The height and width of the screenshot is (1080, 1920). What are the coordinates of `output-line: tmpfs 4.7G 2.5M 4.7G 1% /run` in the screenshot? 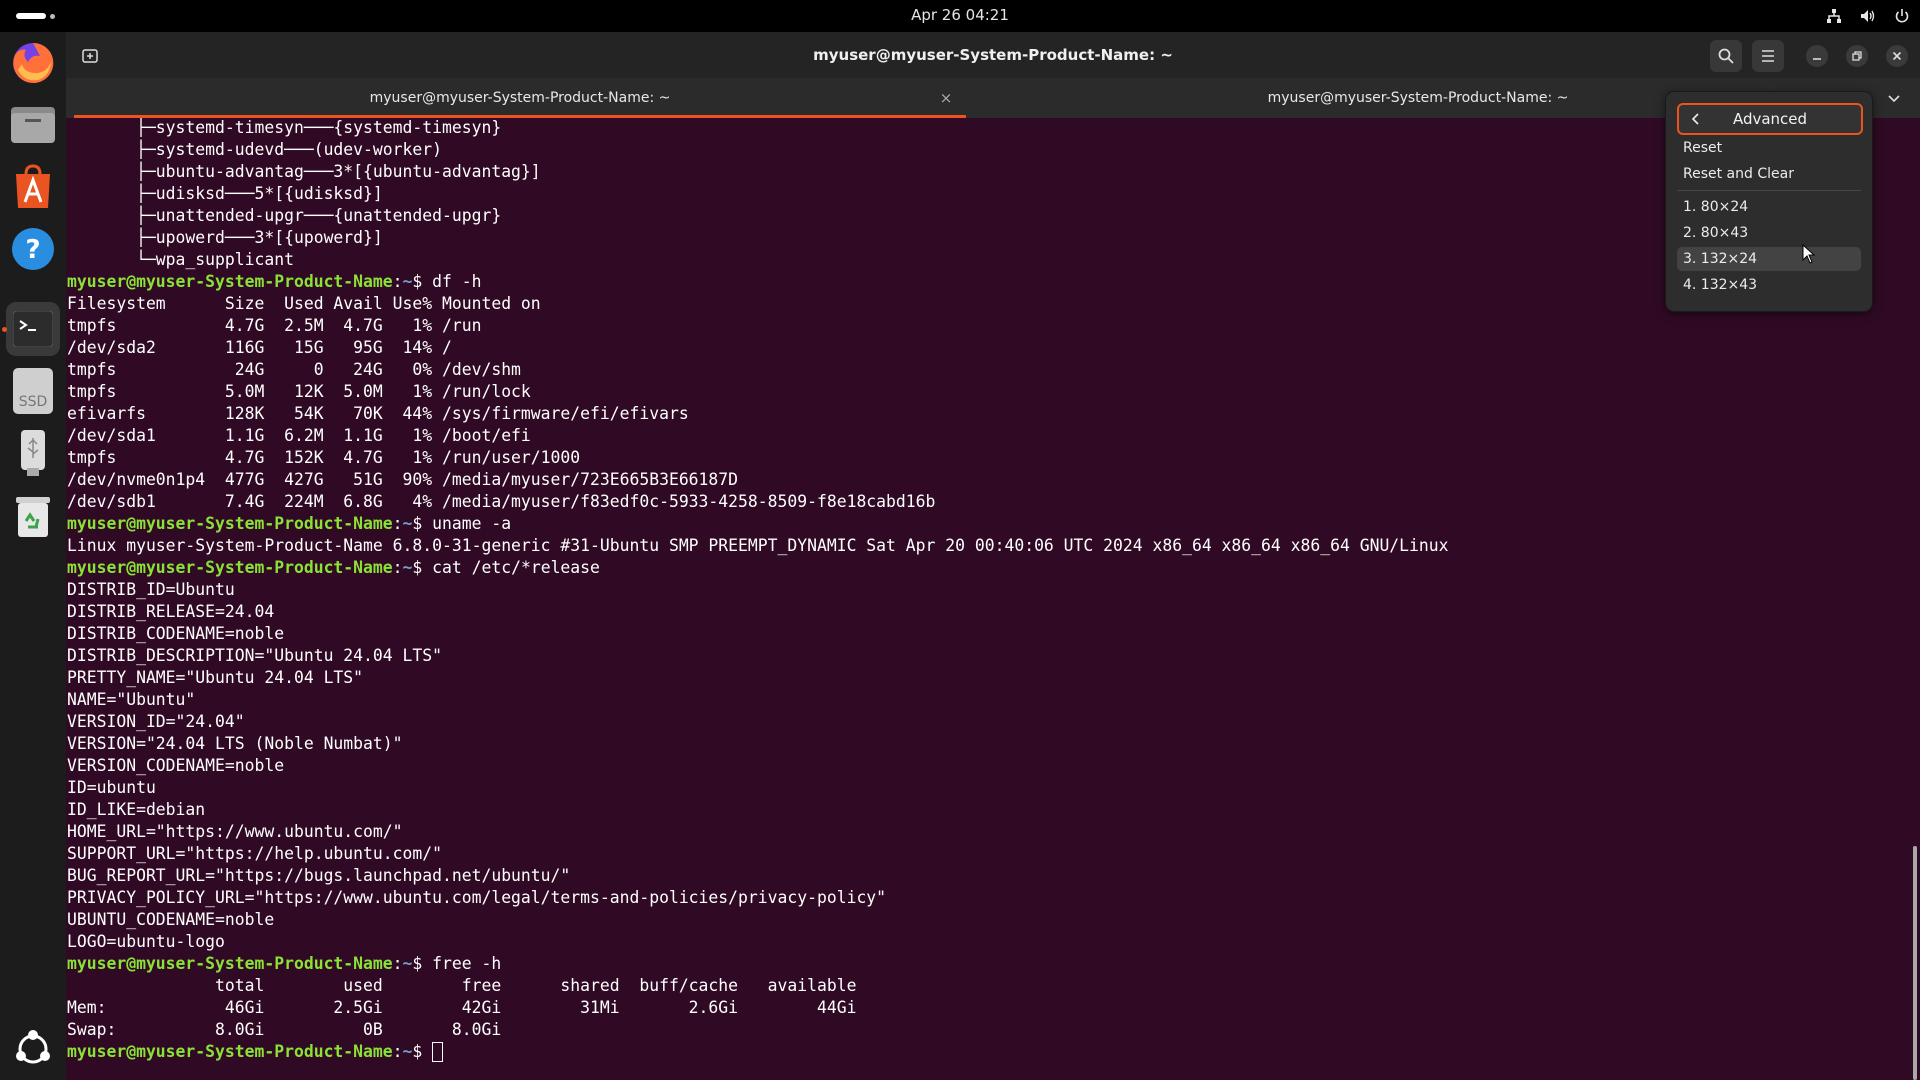 It's located at (274, 325).